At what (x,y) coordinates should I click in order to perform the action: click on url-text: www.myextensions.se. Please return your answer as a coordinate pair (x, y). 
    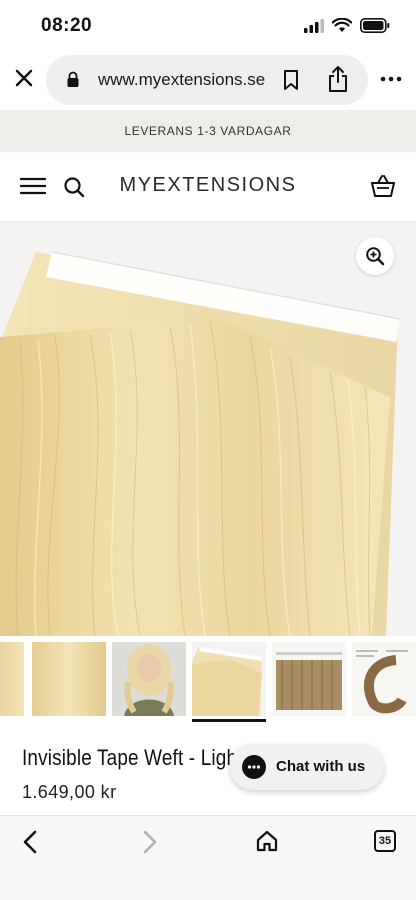
    Looking at the image, I should click on (182, 79).